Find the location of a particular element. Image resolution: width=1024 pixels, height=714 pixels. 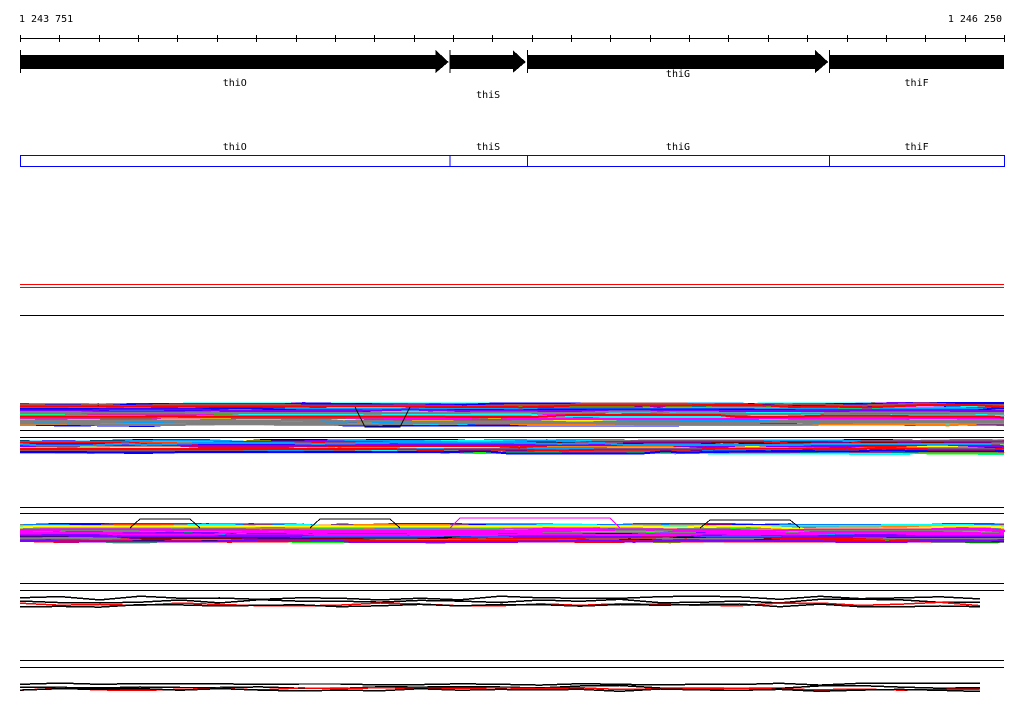

gene-box-thiG is located at coordinates (678, 161).